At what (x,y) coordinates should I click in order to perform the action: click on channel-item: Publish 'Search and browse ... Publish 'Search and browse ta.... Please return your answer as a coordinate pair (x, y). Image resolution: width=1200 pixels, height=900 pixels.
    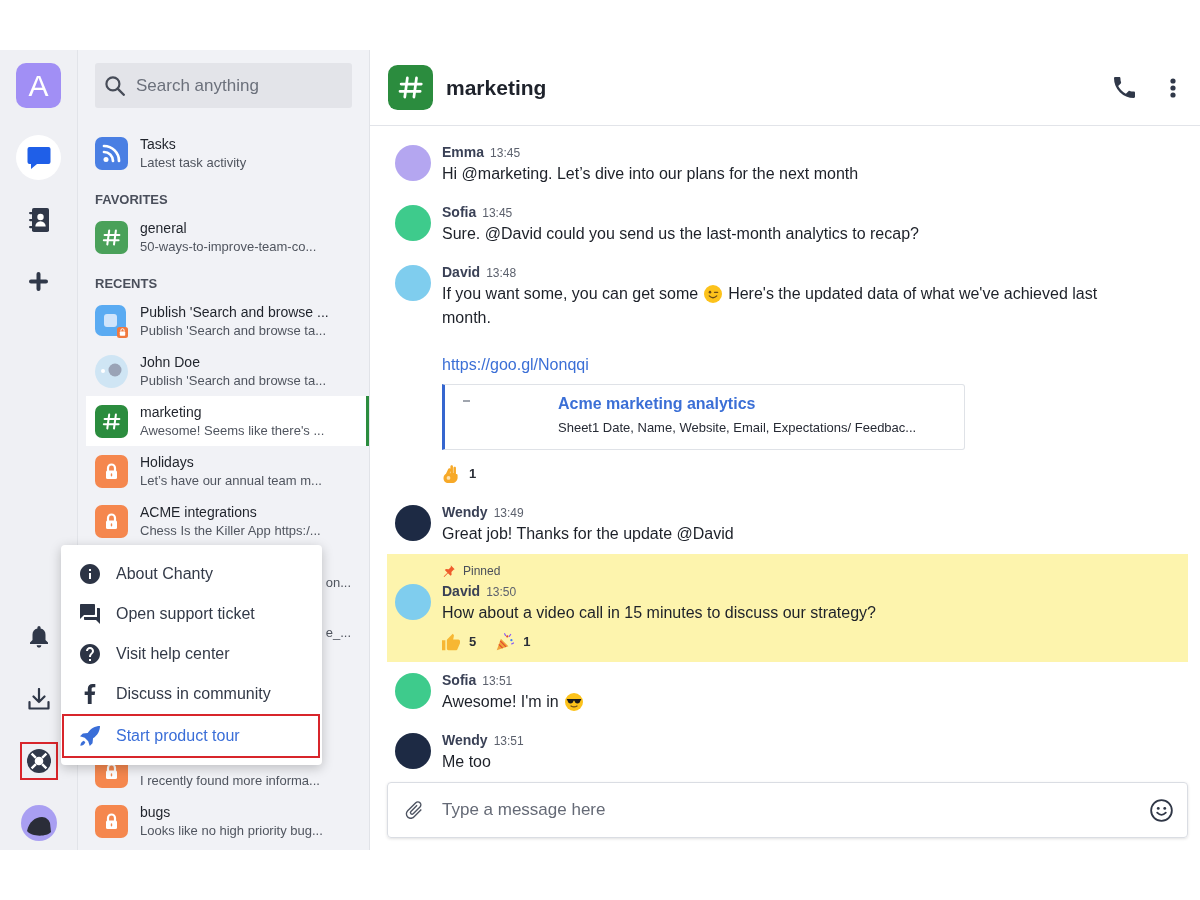
    Looking at the image, I should click on (227, 321).